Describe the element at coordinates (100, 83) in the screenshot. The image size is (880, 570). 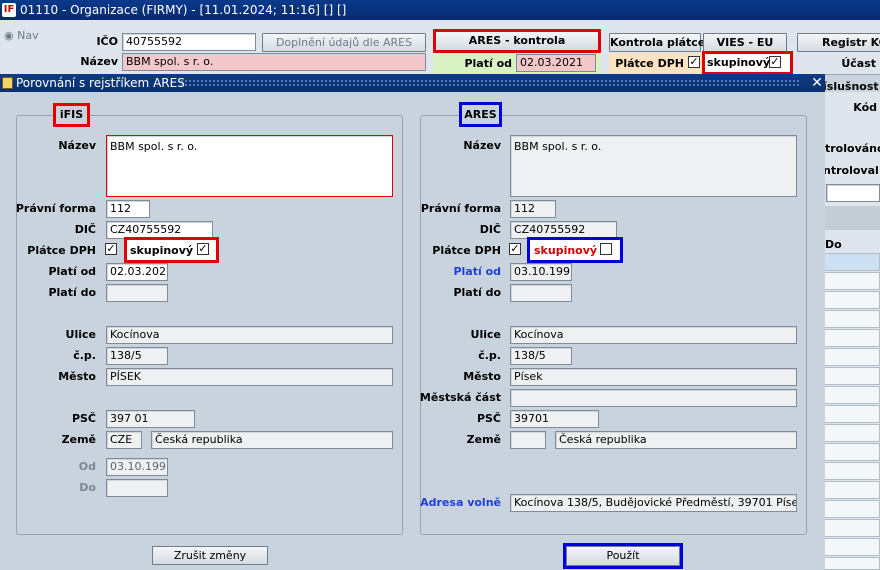
I see `dialog-title: Porovnání s rejstříkem ARES` at that location.